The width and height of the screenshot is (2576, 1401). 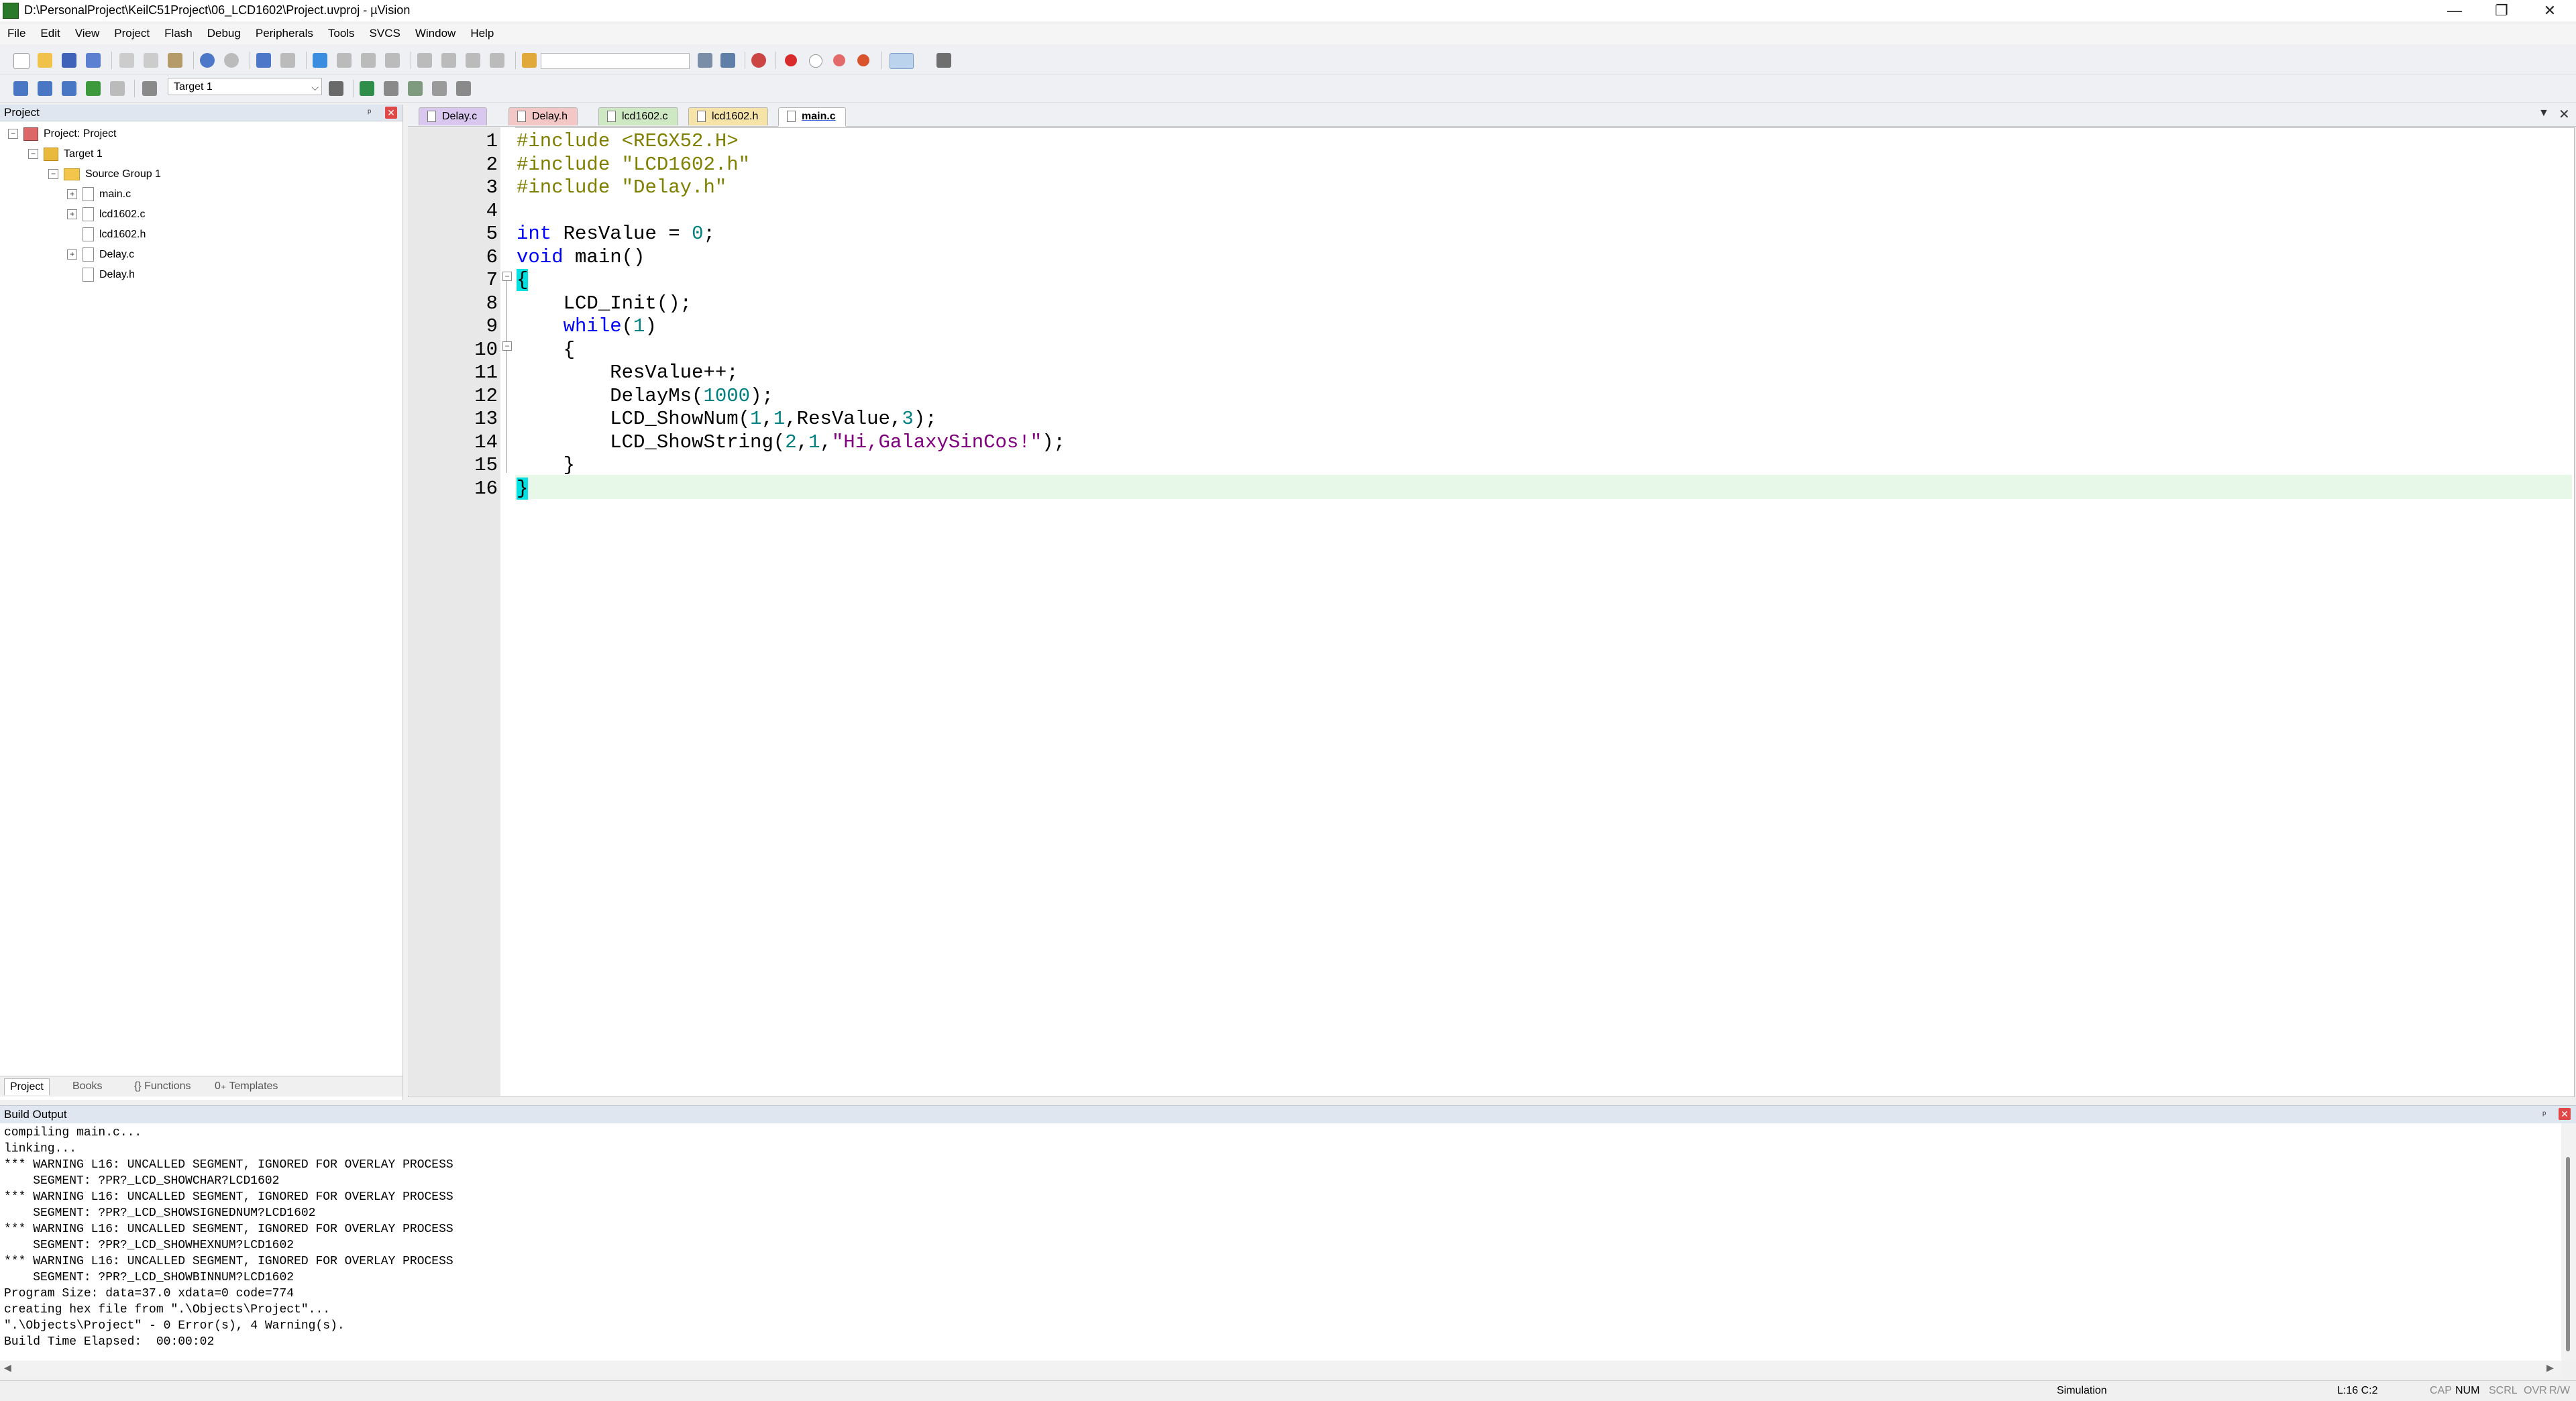 I want to click on editor-tab-label: Delay.h, so click(x=550, y=116).